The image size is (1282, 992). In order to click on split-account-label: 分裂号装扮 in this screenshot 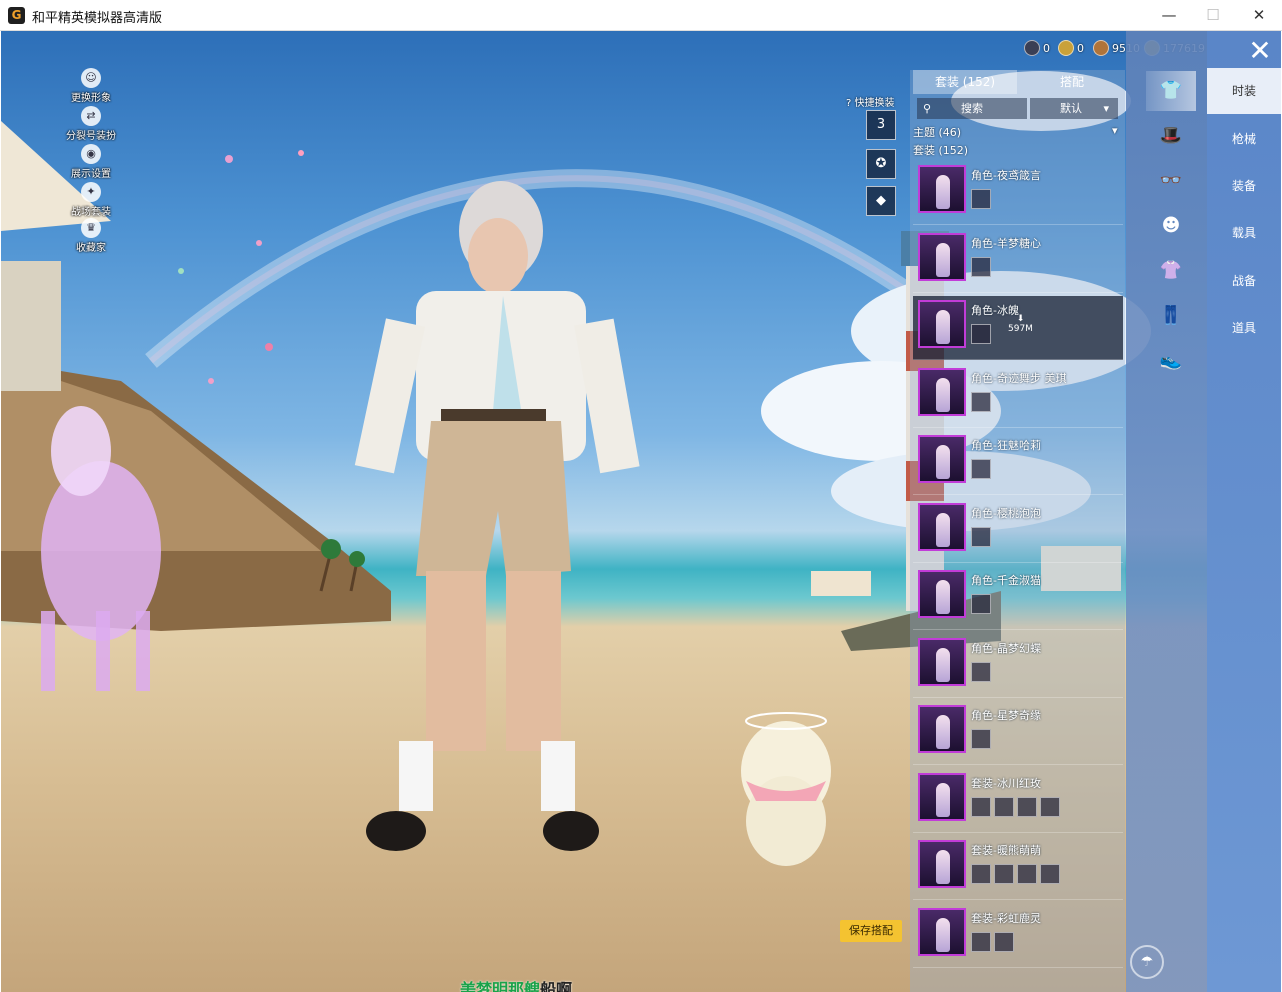, I will do `click(91, 136)`.